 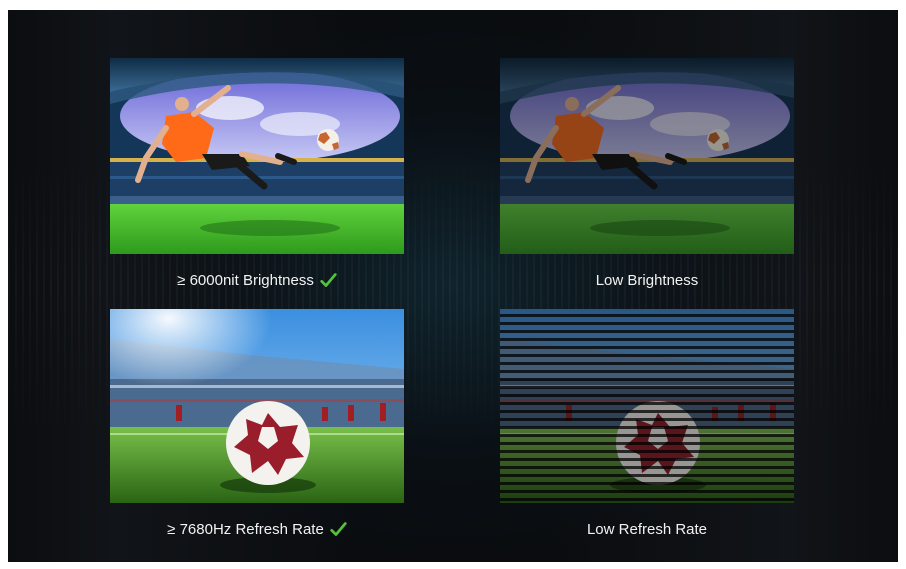 I want to click on low-brightness-photo, so click(x=647, y=156).